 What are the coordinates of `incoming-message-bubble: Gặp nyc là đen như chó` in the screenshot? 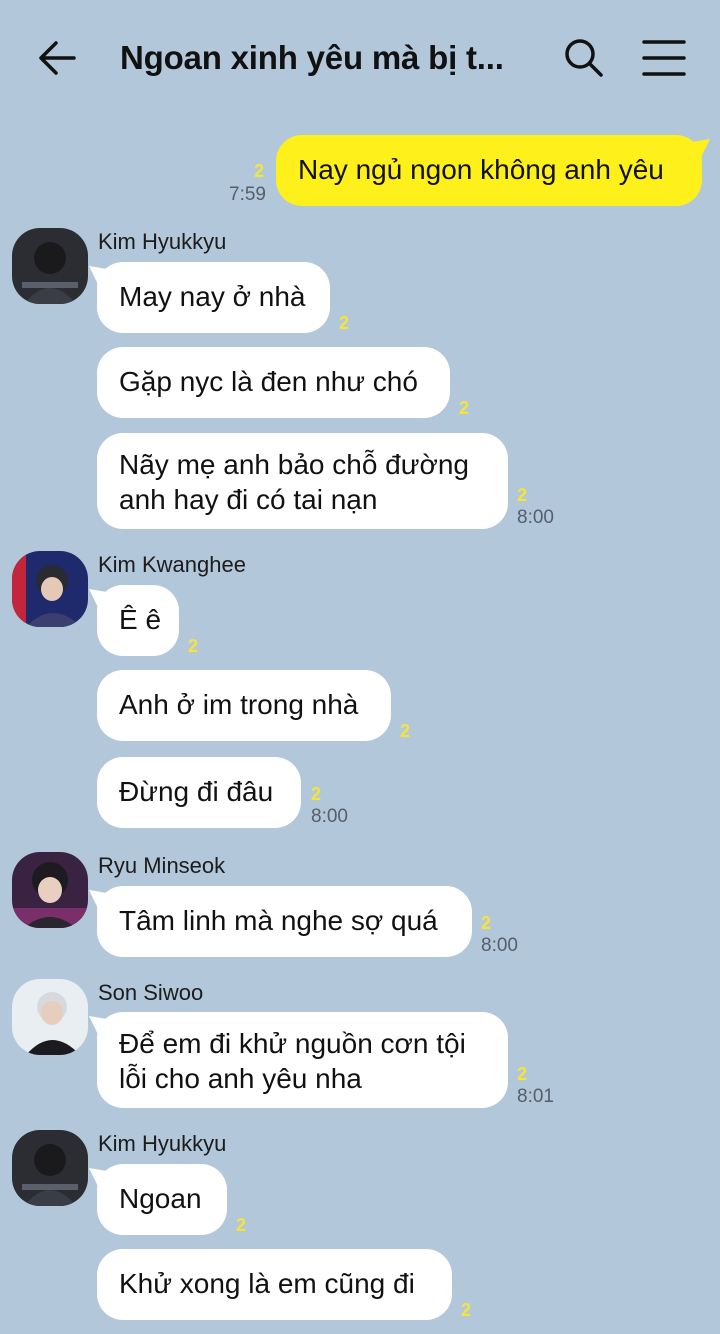 It's located at (273, 382).